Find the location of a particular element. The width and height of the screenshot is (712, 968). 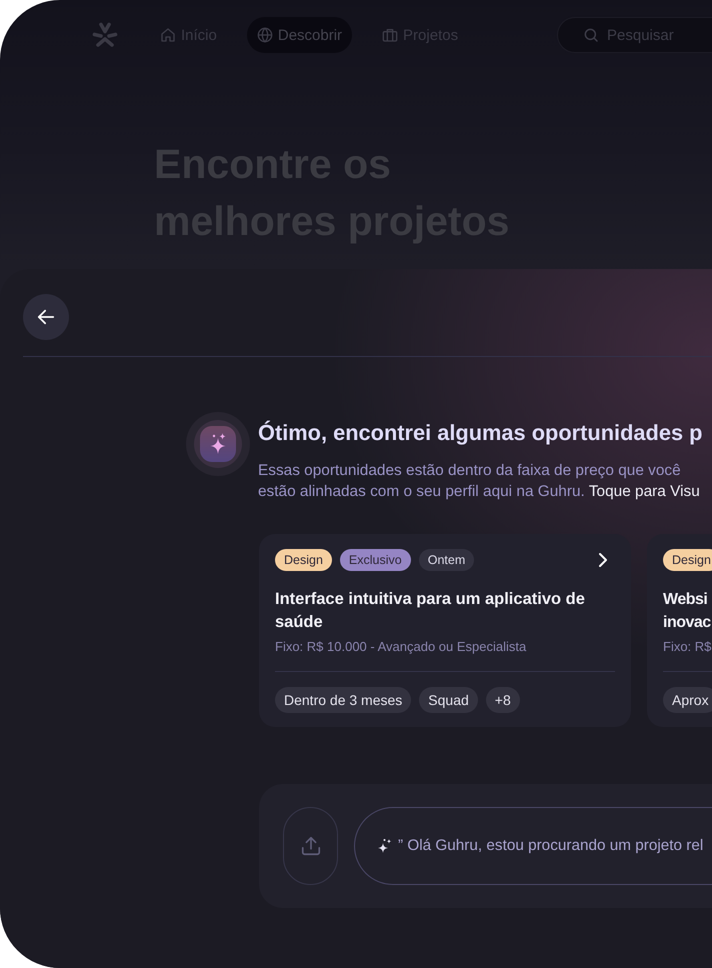

project-card: Design Exclusivo Ontem Interface intuitiva para um aplicativo de saúde Fixo: R$ 10.000 - Avançado ou Especialista Dentro de 3 meses Squad +8 is located at coordinates (445, 630).